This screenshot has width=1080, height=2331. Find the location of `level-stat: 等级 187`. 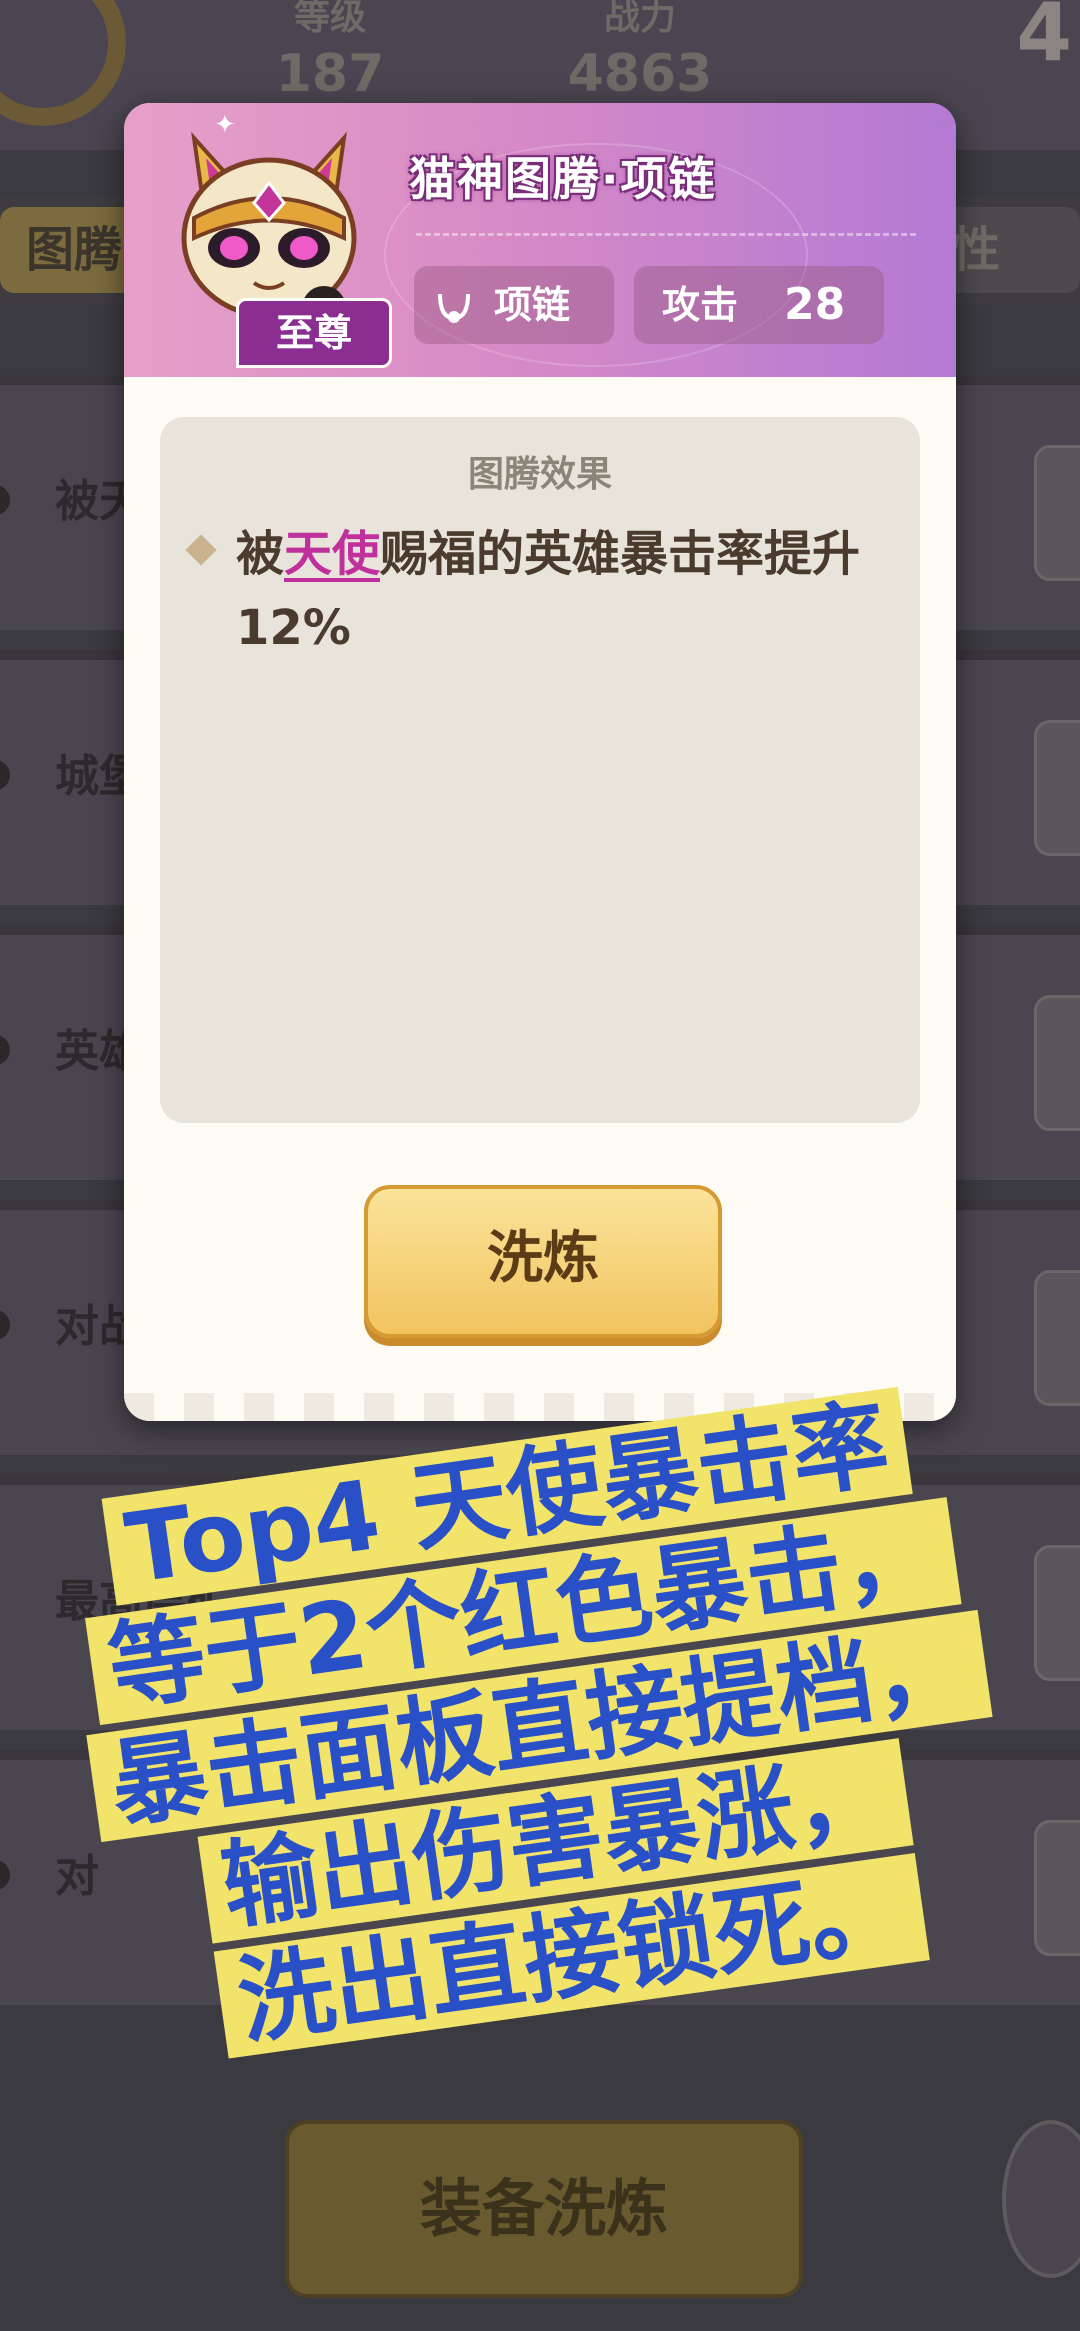

level-stat: 等级 187 is located at coordinates (330, 52).